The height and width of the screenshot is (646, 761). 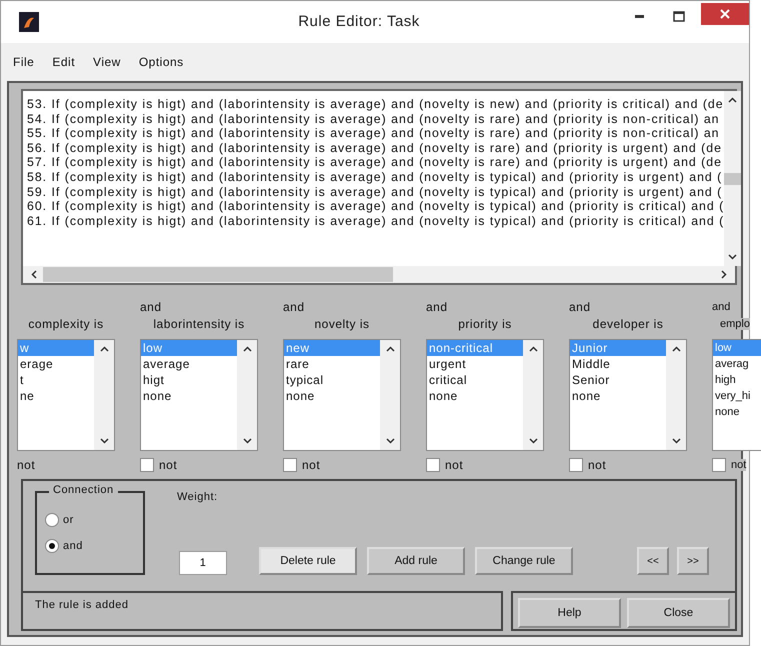 I want to click on list-item: very_hi, so click(x=737, y=396).